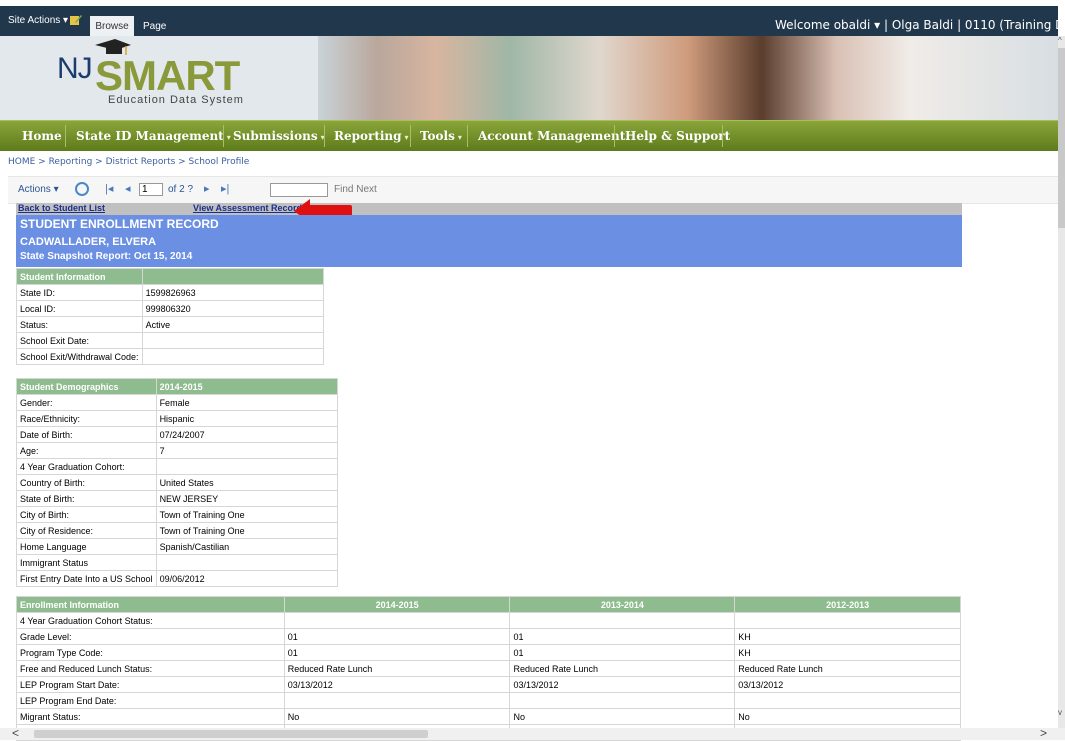 The height and width of the screenshot is (741, 1065). What do you see at coordinates (112, 26) in the screenshot?
I see `tab-browse: Browse` at bounding box center [112, 26].